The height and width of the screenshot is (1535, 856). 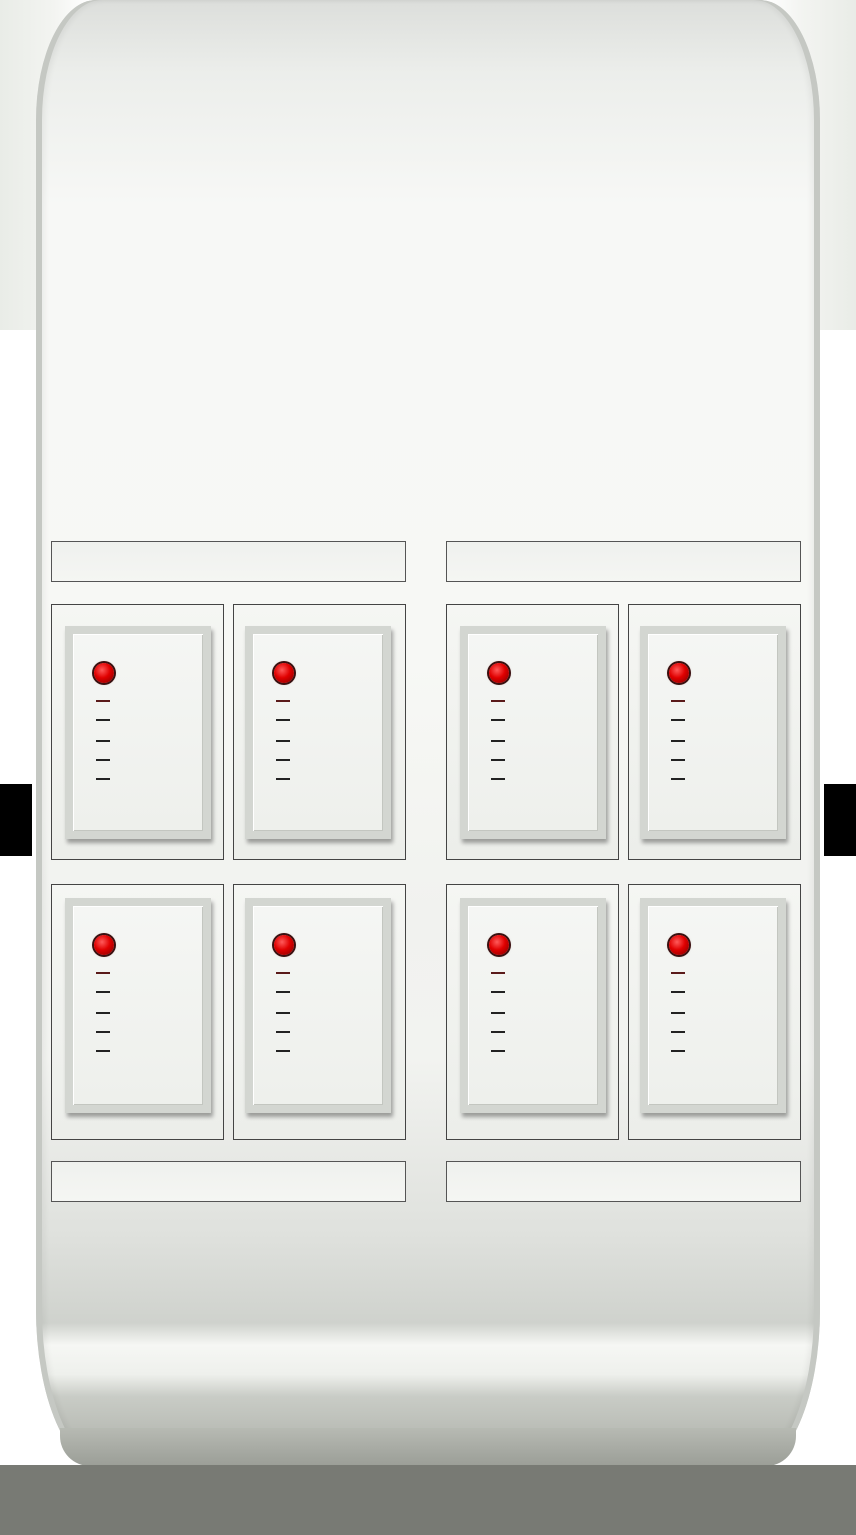 I want to click on left-bottom-label-box, so click(x=228, y=1181).